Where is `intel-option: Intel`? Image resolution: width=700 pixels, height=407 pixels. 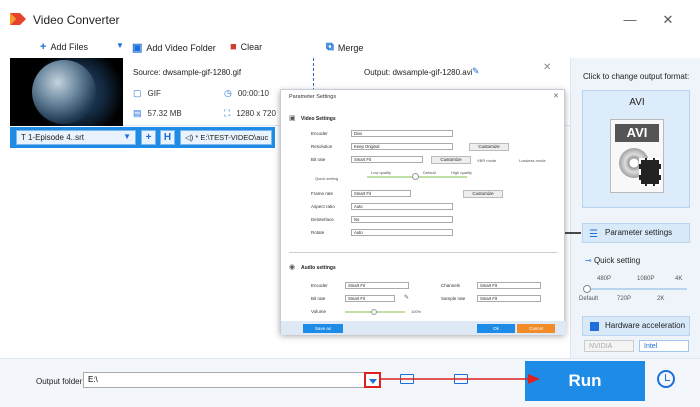 intel-option: Intel is located at coordinates (664, 346).